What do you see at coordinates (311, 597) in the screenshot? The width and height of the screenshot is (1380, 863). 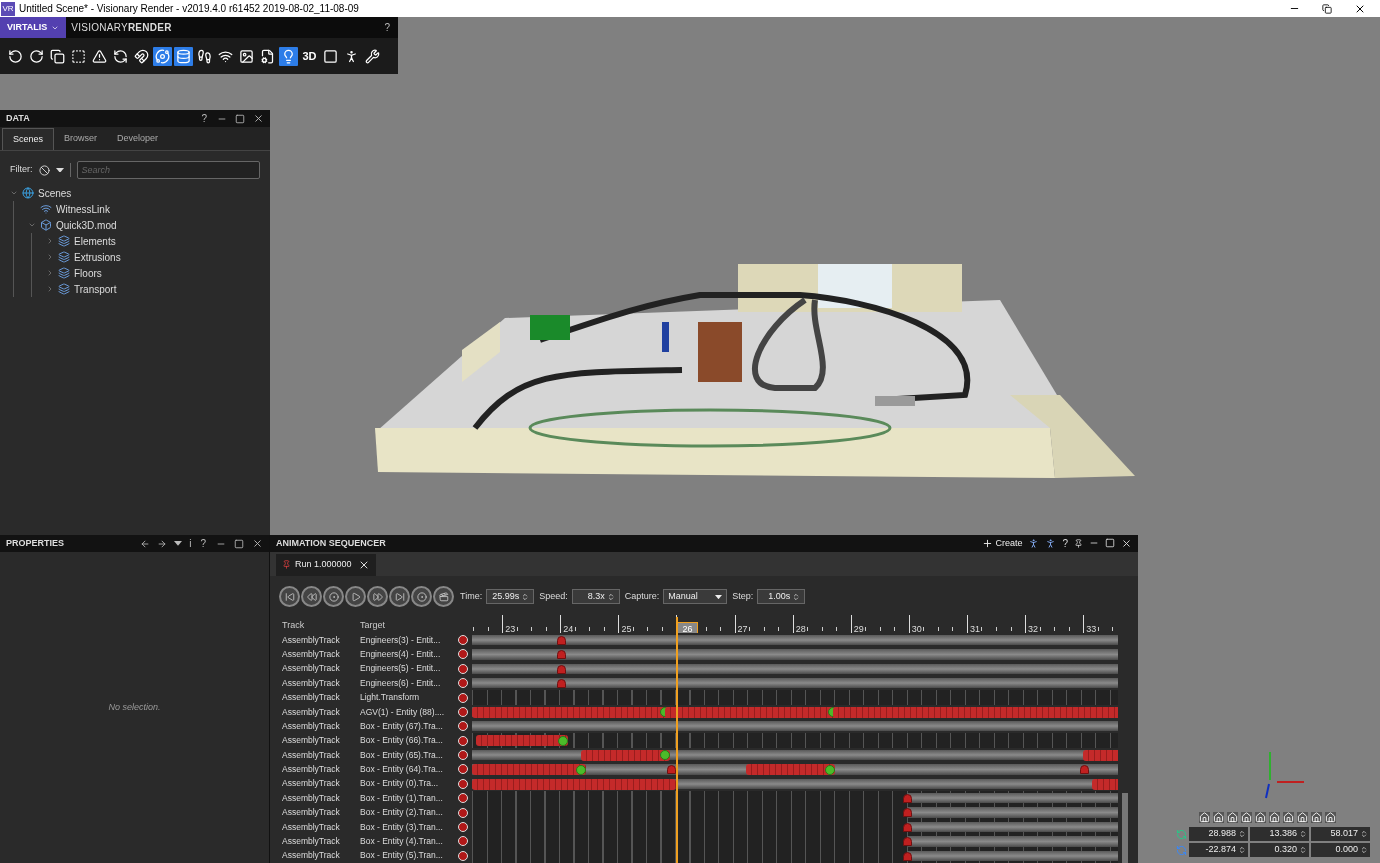 I see `rewind-icon` at bounding box center [311, 597].